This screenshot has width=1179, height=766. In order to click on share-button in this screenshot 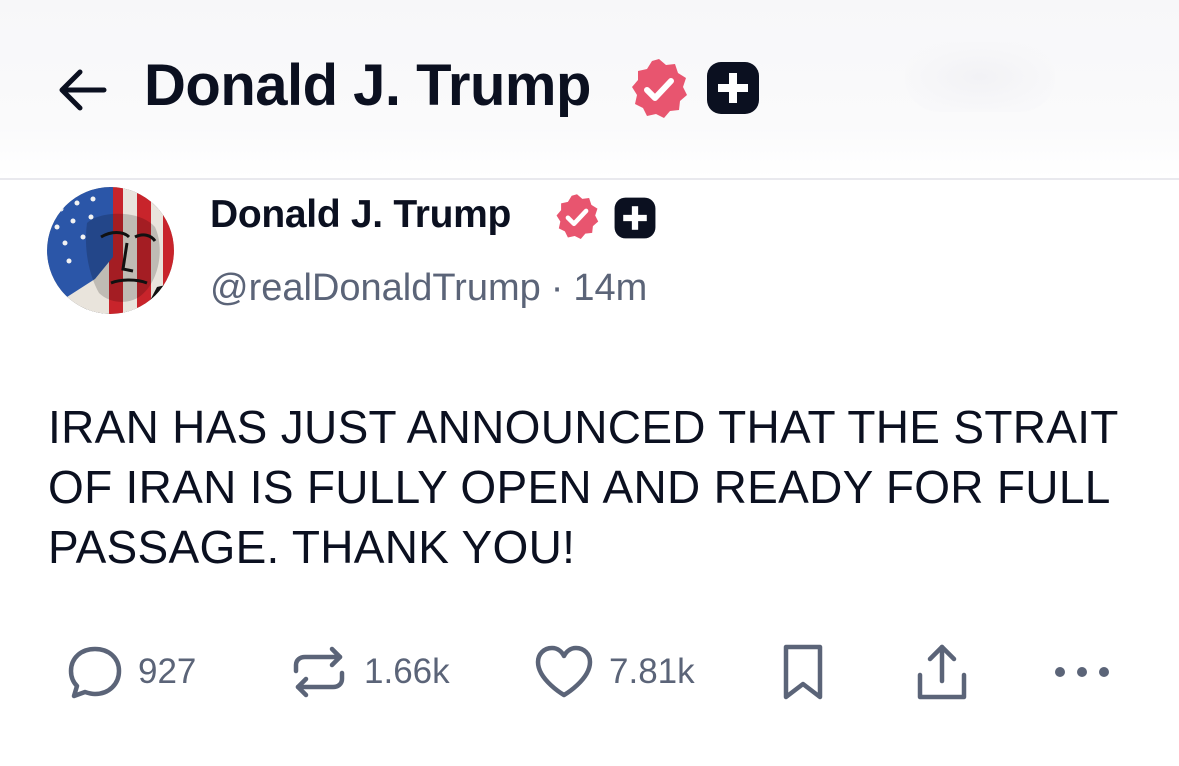, I will do `click(942, 672)`.